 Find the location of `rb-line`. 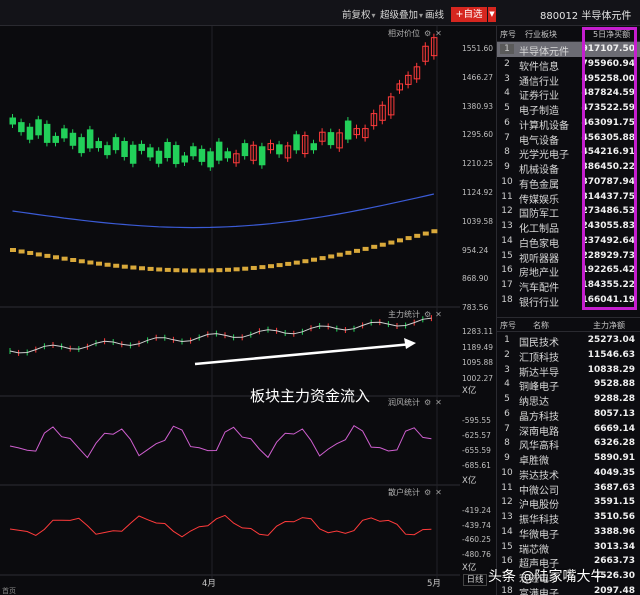

rb-line is located at coordinates (220, 442).